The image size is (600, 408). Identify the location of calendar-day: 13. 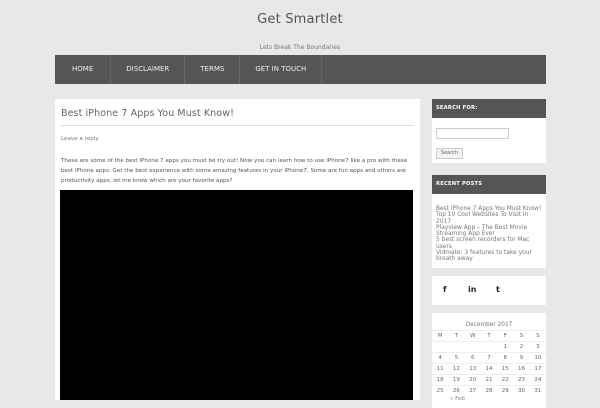
(472, 369).